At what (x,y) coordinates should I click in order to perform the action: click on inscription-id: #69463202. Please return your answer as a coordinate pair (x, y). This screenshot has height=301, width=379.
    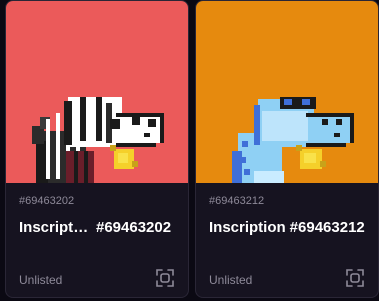
    Looking at the image, I should click on (47, 201).